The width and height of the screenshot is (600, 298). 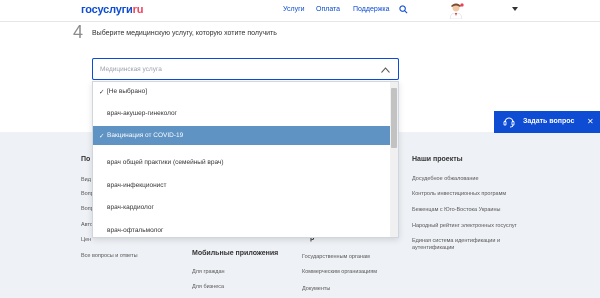 What do you see at coordinates (336, 257) in the screenshot?
I see `footer-col3-link: Государственным органам` at bounding box center [336, 257].